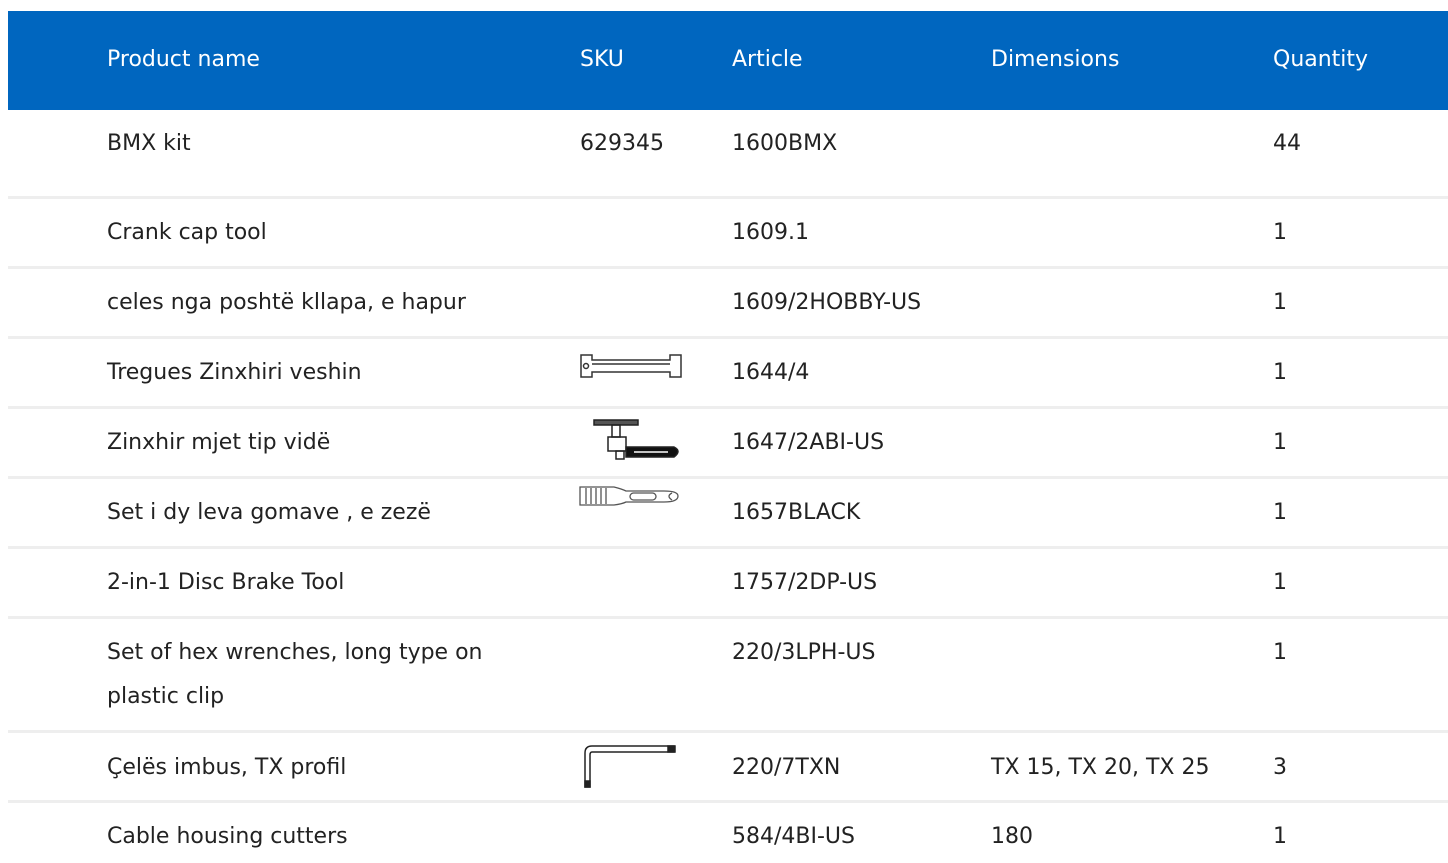 The height and width of the screenshot is (863, 1448). What do you see at coordinates (767, 59) in the screenshot?
I see `header-article: Article` at bounding box center [767, 59].